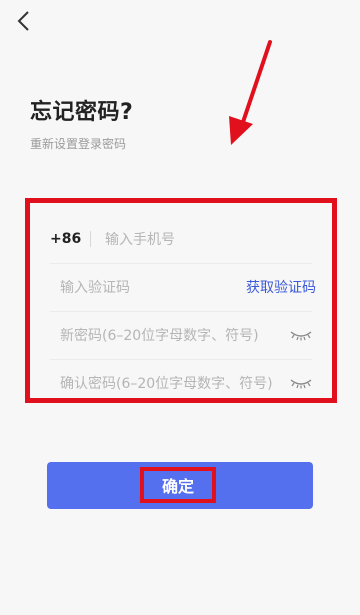  What do you see at coordinates (82, 112) in the screenshot?
I see `page-title: 忘记密码?` at bounding box center [82, 112].